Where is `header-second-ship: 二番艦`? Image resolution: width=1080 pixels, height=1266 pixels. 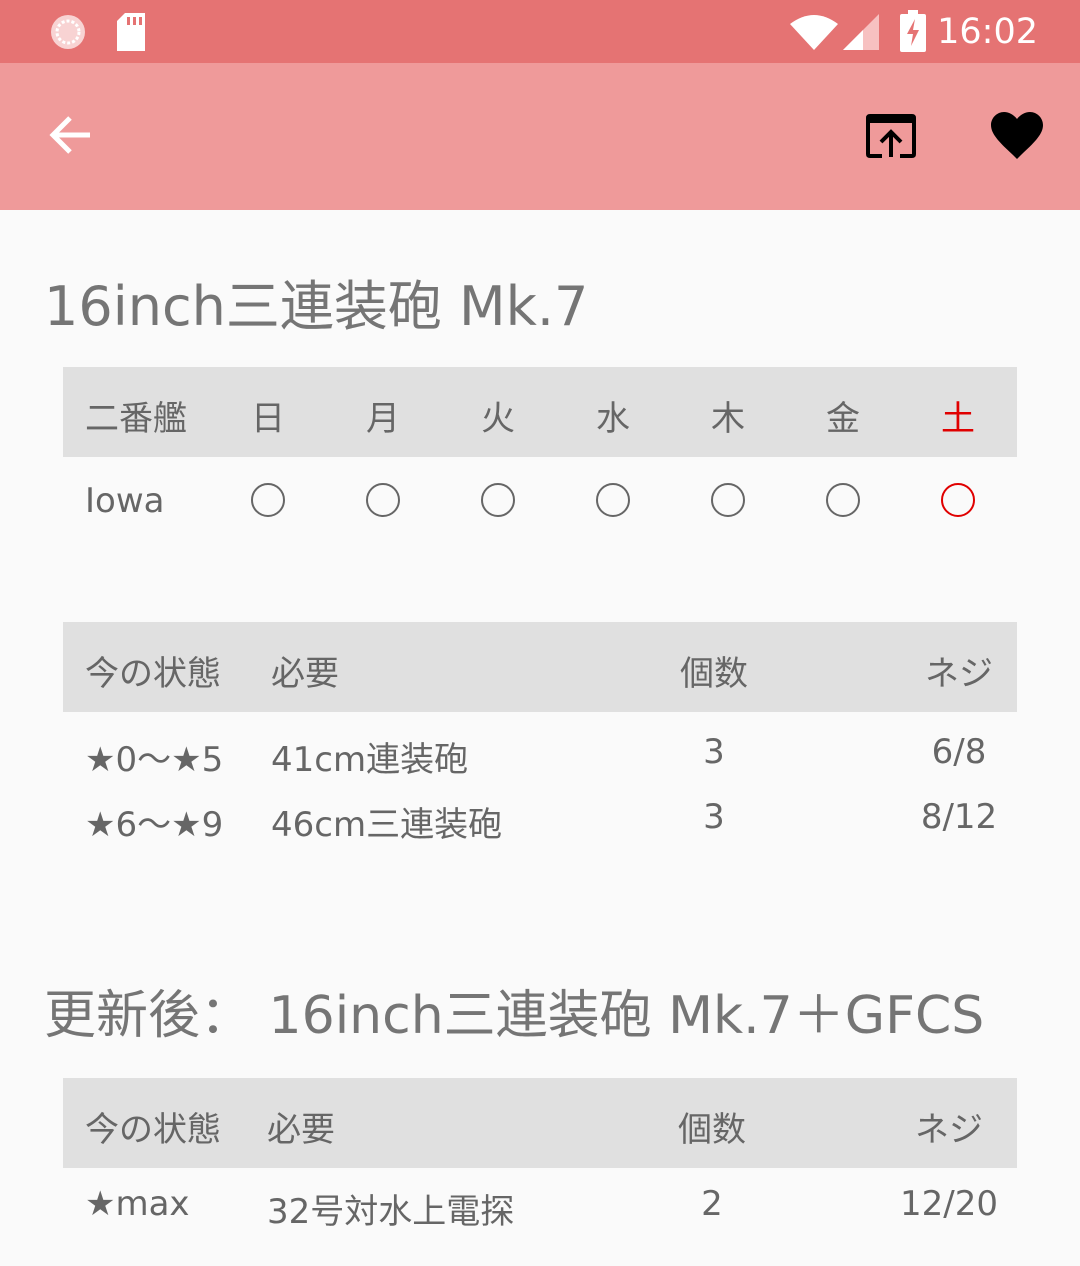
header-second-ship: 二番艦 is located at coordinates (136, 419).